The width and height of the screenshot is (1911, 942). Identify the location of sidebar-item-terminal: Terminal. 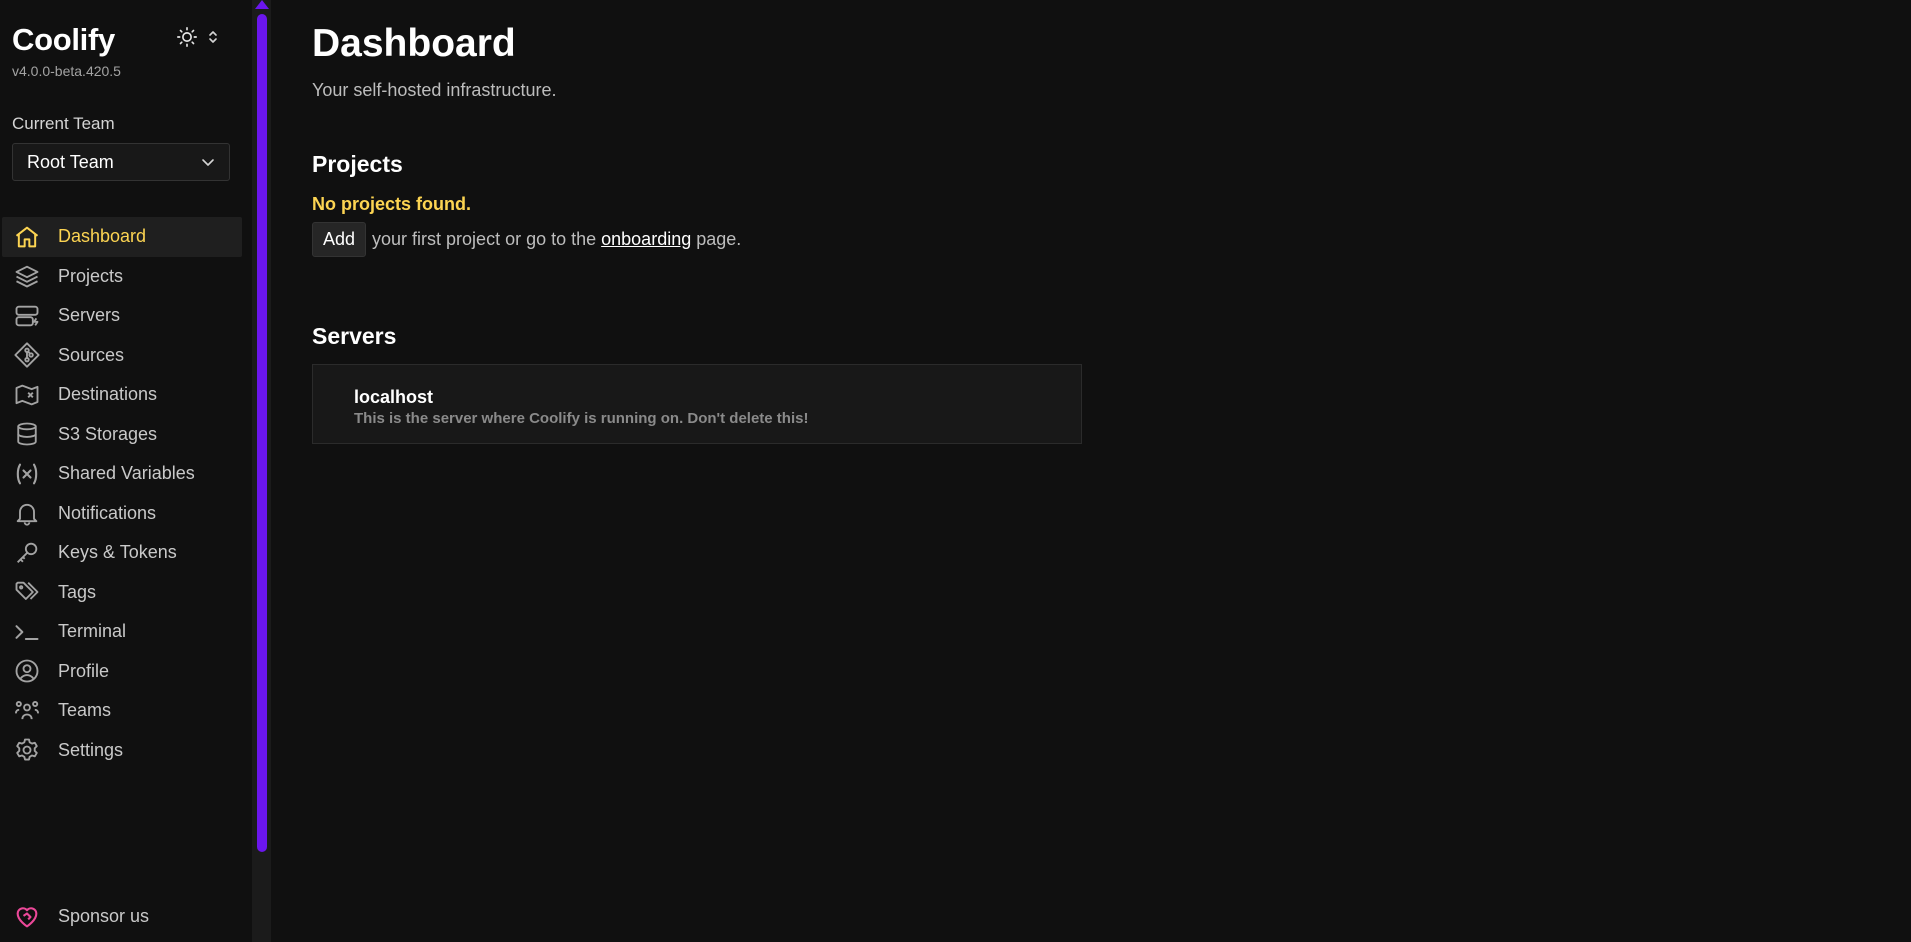
(122, 632).